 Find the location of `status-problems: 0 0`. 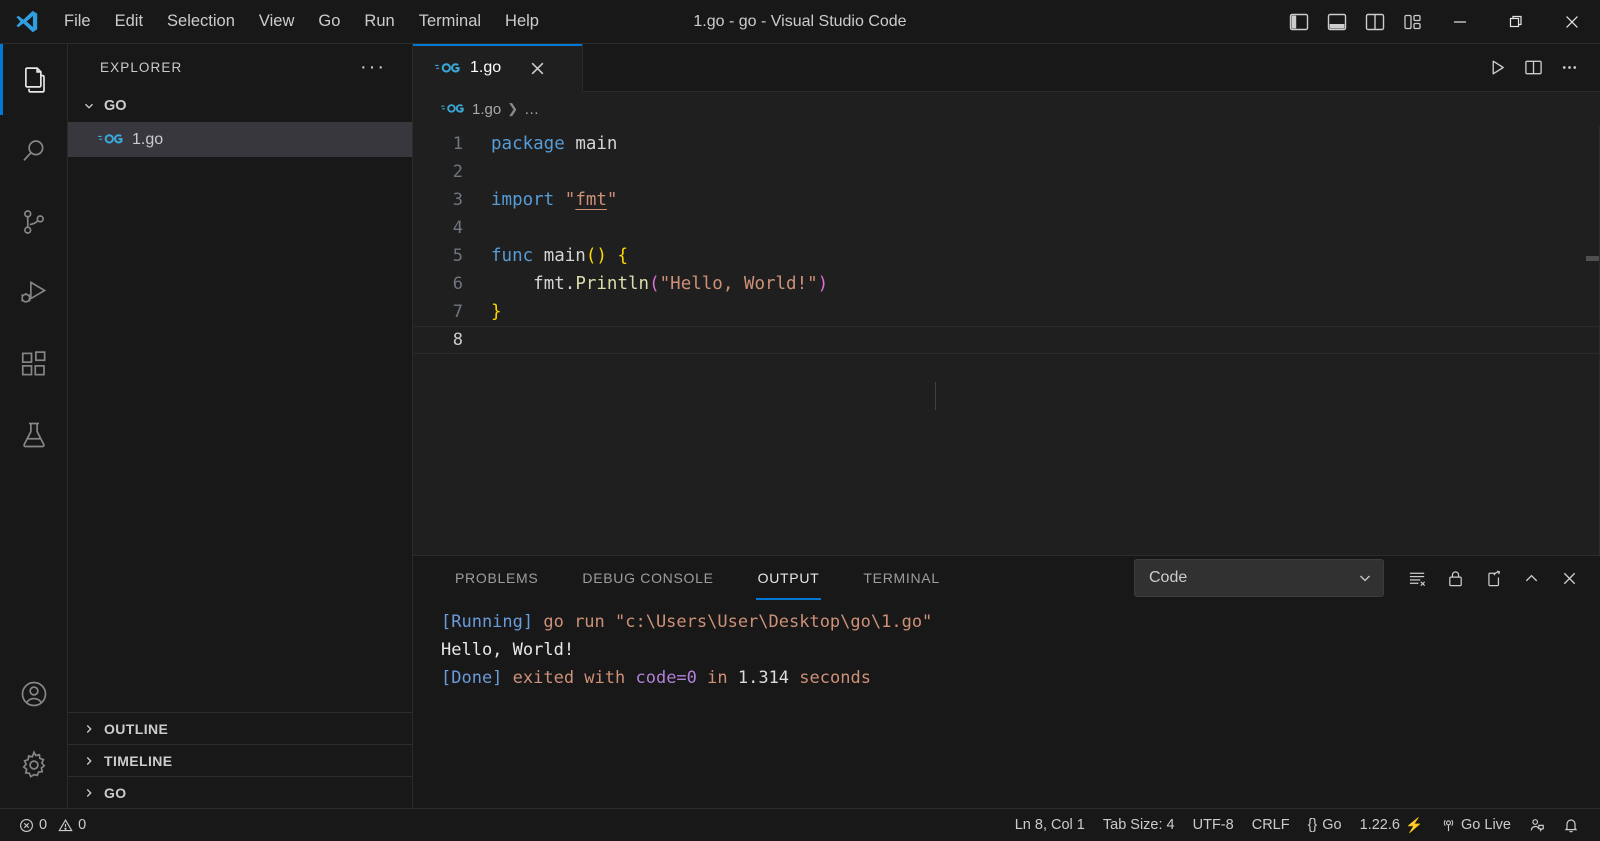

status-problems: 0 0 is located at coordinates (52, 825).